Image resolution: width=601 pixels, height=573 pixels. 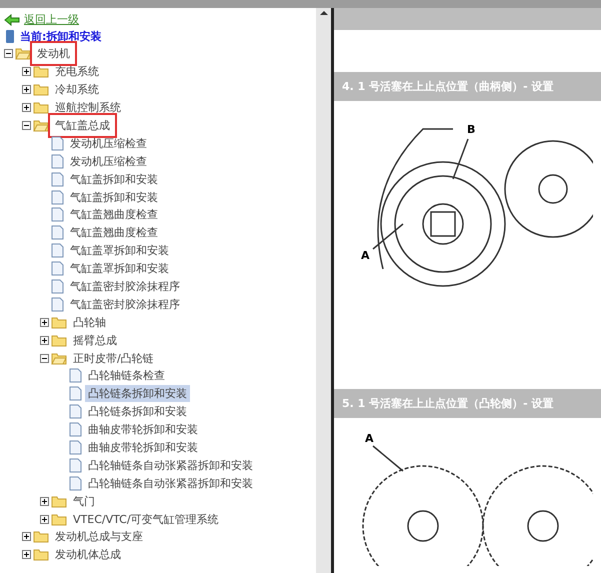 What do you see at coordinates (89, 322) in the screenshot?
I see `tree-item: 凸轮轴` at bounding box center [89, 322].